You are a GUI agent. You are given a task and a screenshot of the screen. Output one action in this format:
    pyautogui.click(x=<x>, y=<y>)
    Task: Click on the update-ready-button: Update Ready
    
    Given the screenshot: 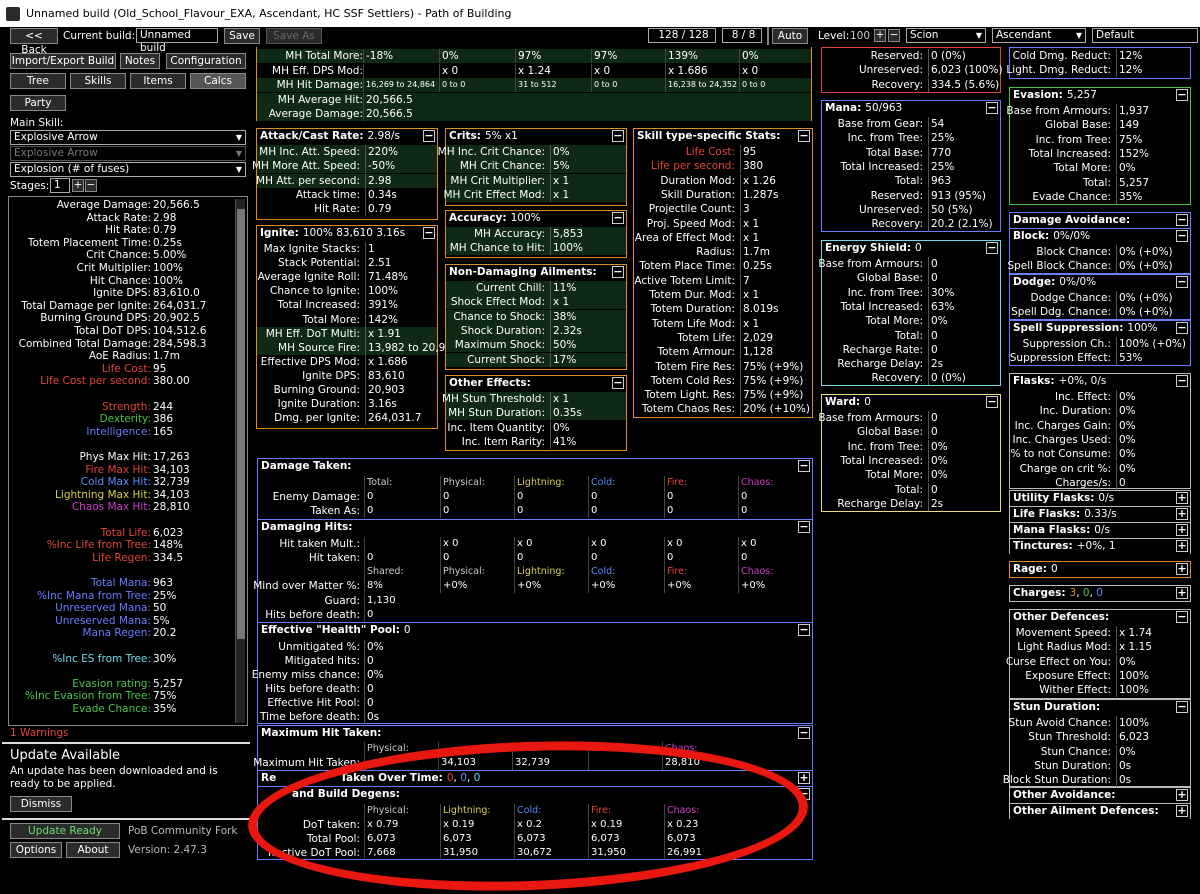 What is the action you would take?
    pyautogui.click(x=65, y=831)
    